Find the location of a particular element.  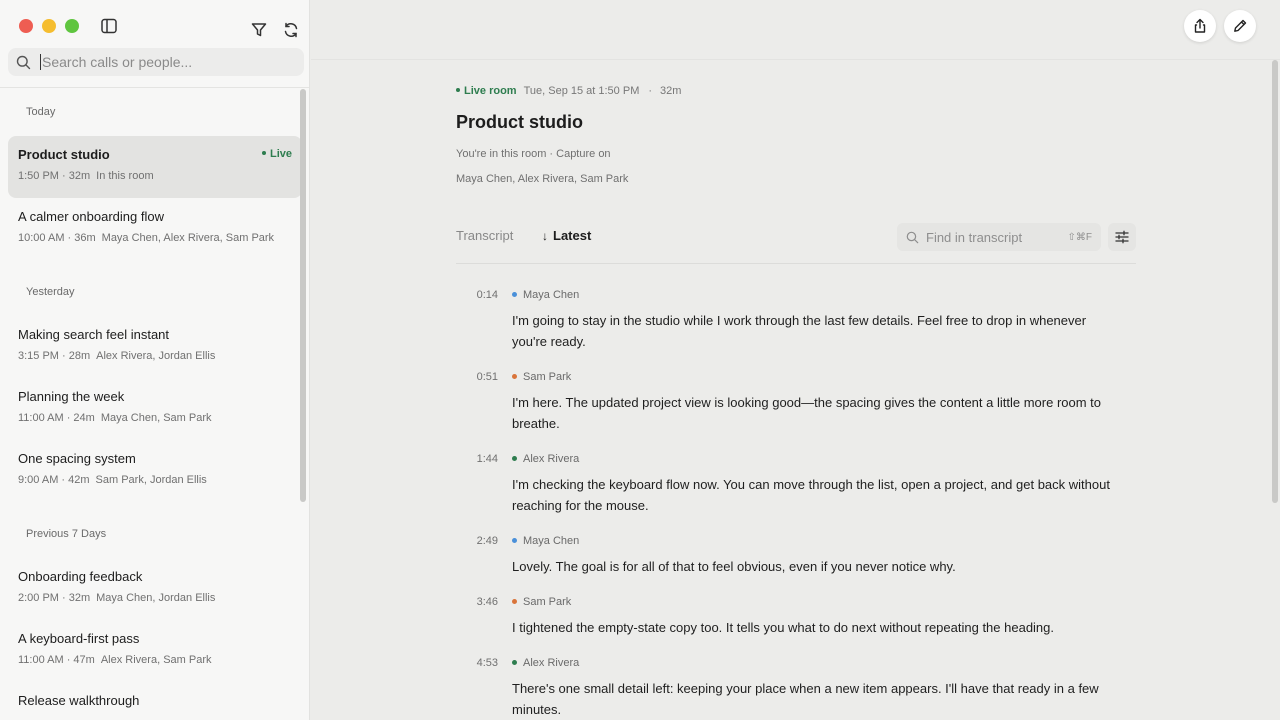

call-title: A keyboard-first pass is located at coordinates (79, 638).